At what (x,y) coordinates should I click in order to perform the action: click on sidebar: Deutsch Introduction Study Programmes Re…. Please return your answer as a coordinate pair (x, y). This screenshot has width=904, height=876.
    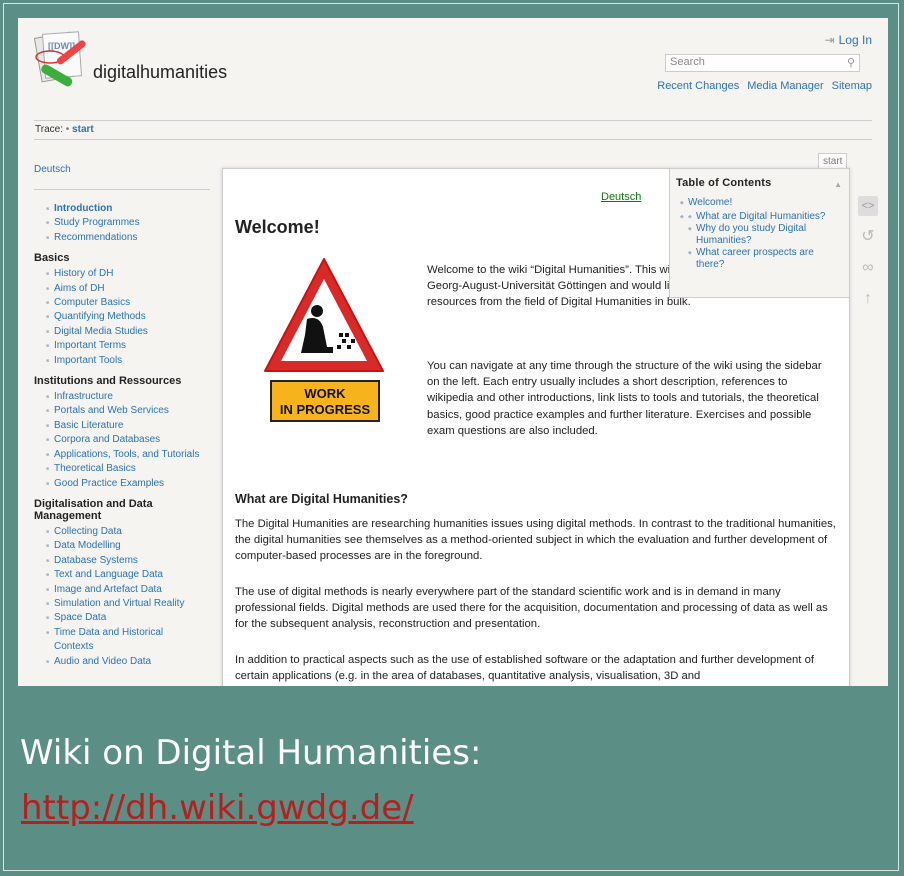
    Looking at the image, I should click on (129, 416).